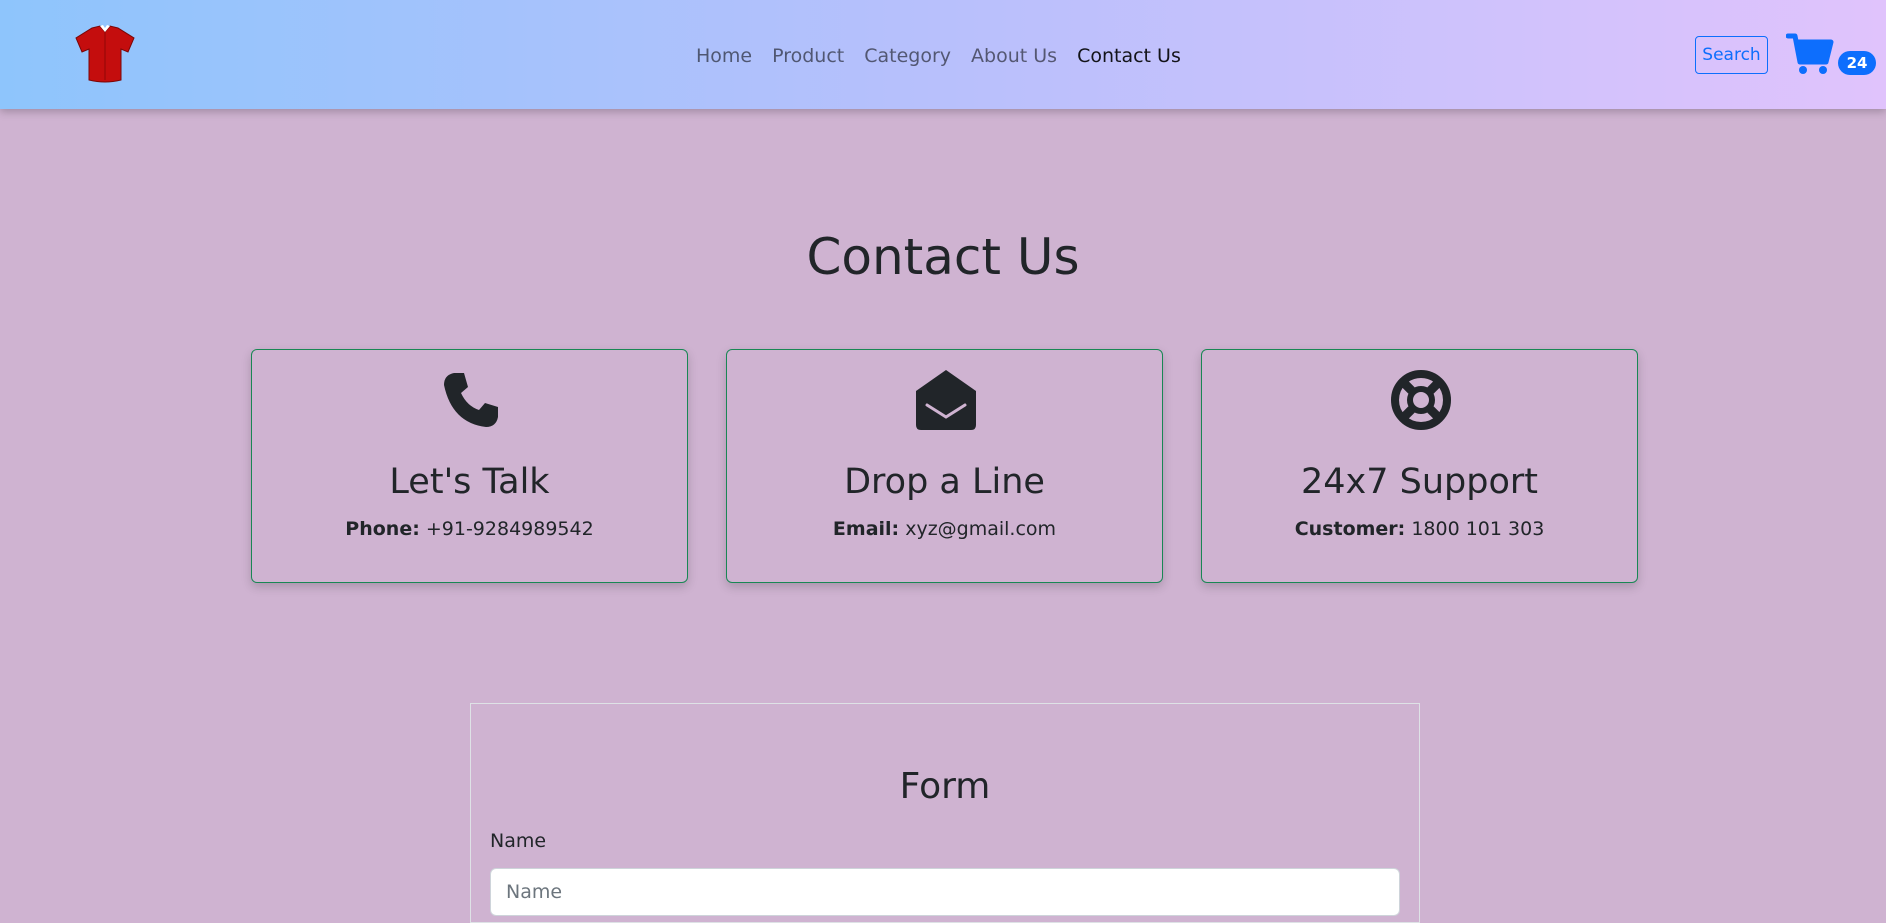 This screenshot has width=1886, height=923. I want to click on name-input, so click(945, 892).